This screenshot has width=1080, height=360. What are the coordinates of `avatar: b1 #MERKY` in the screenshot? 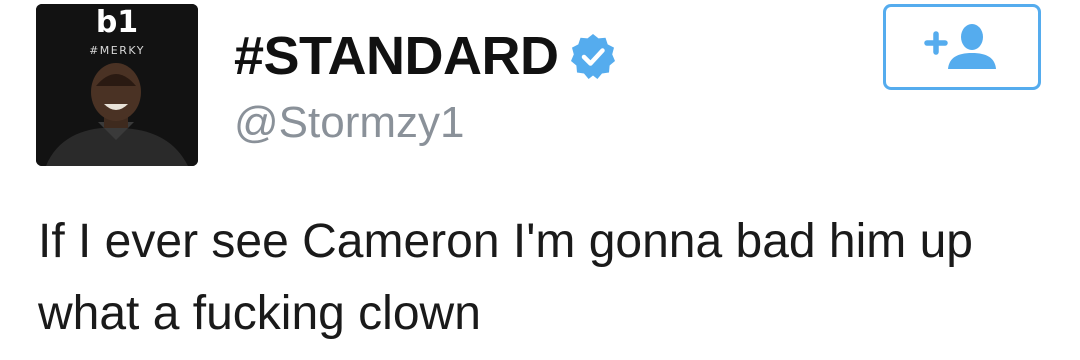 It's located at (117, 85).